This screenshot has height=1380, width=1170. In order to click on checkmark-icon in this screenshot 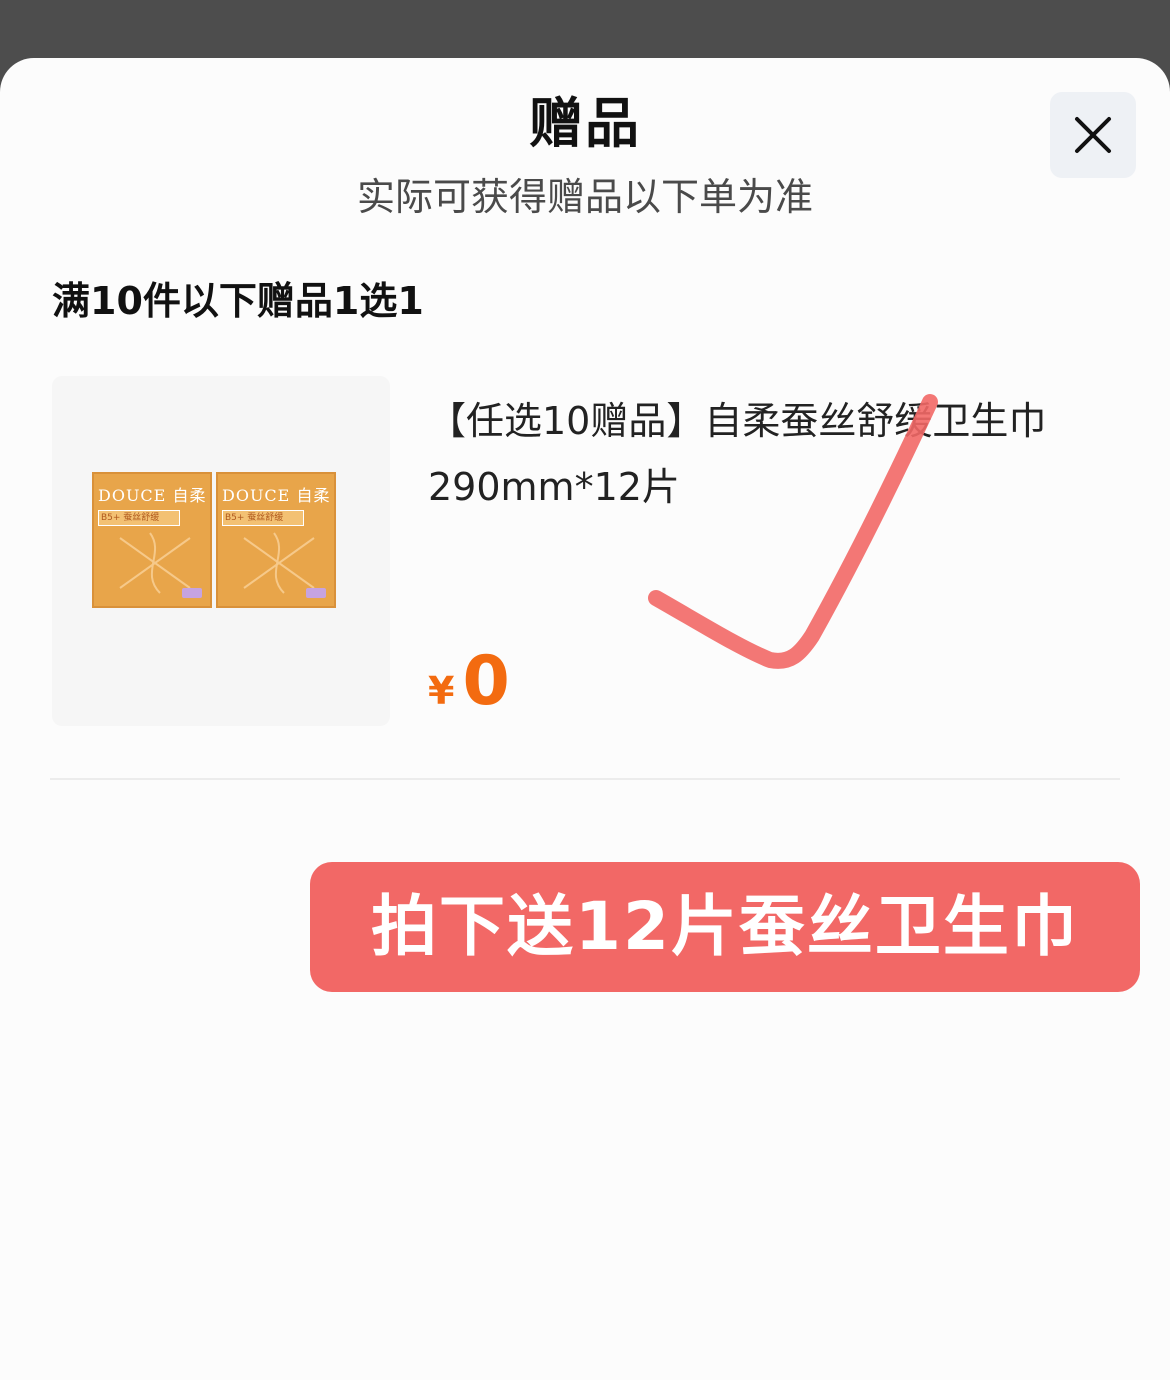, I will do `click(793, 531)`.